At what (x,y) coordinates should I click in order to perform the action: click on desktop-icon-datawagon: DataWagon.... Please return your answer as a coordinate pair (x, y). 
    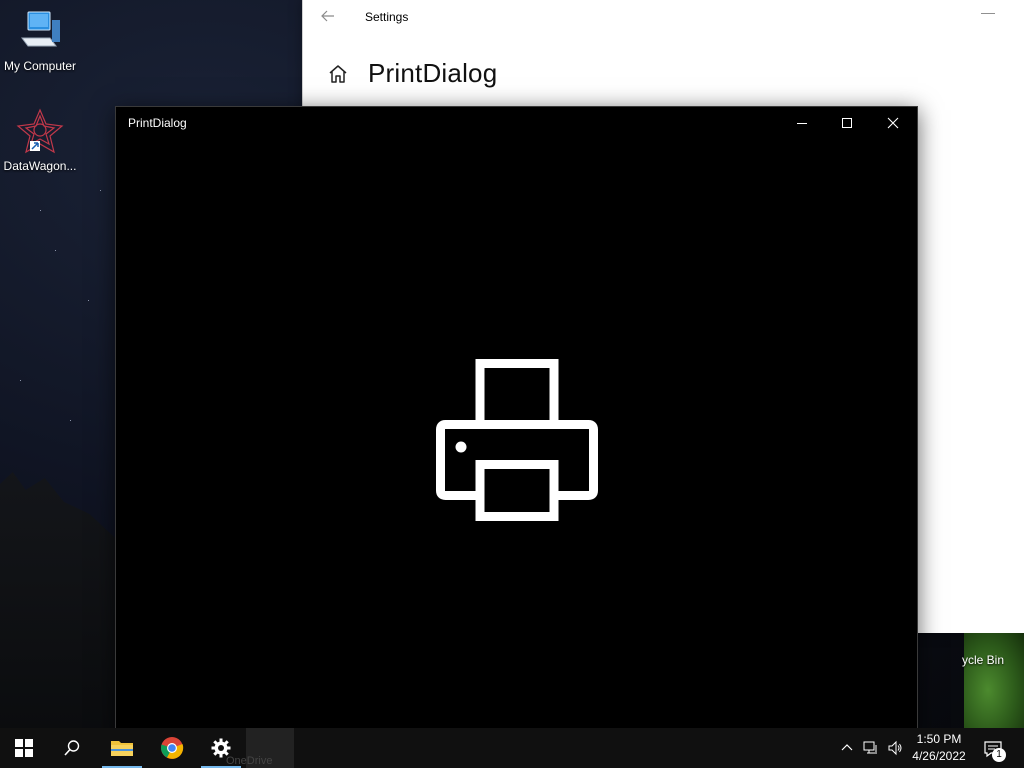
    Looking at the image, I should click on (40, 140).